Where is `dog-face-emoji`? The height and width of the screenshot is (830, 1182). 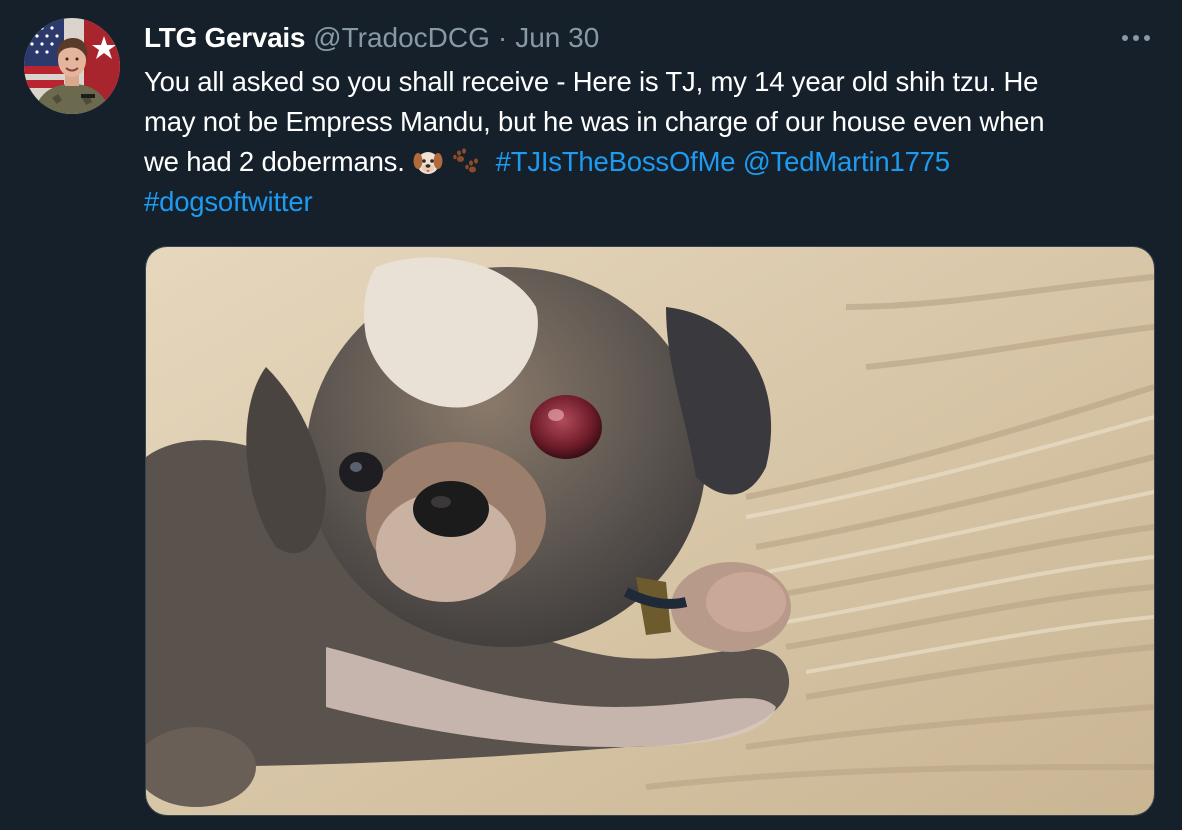
dog-face-emoji is located at coordinates (428, 163).